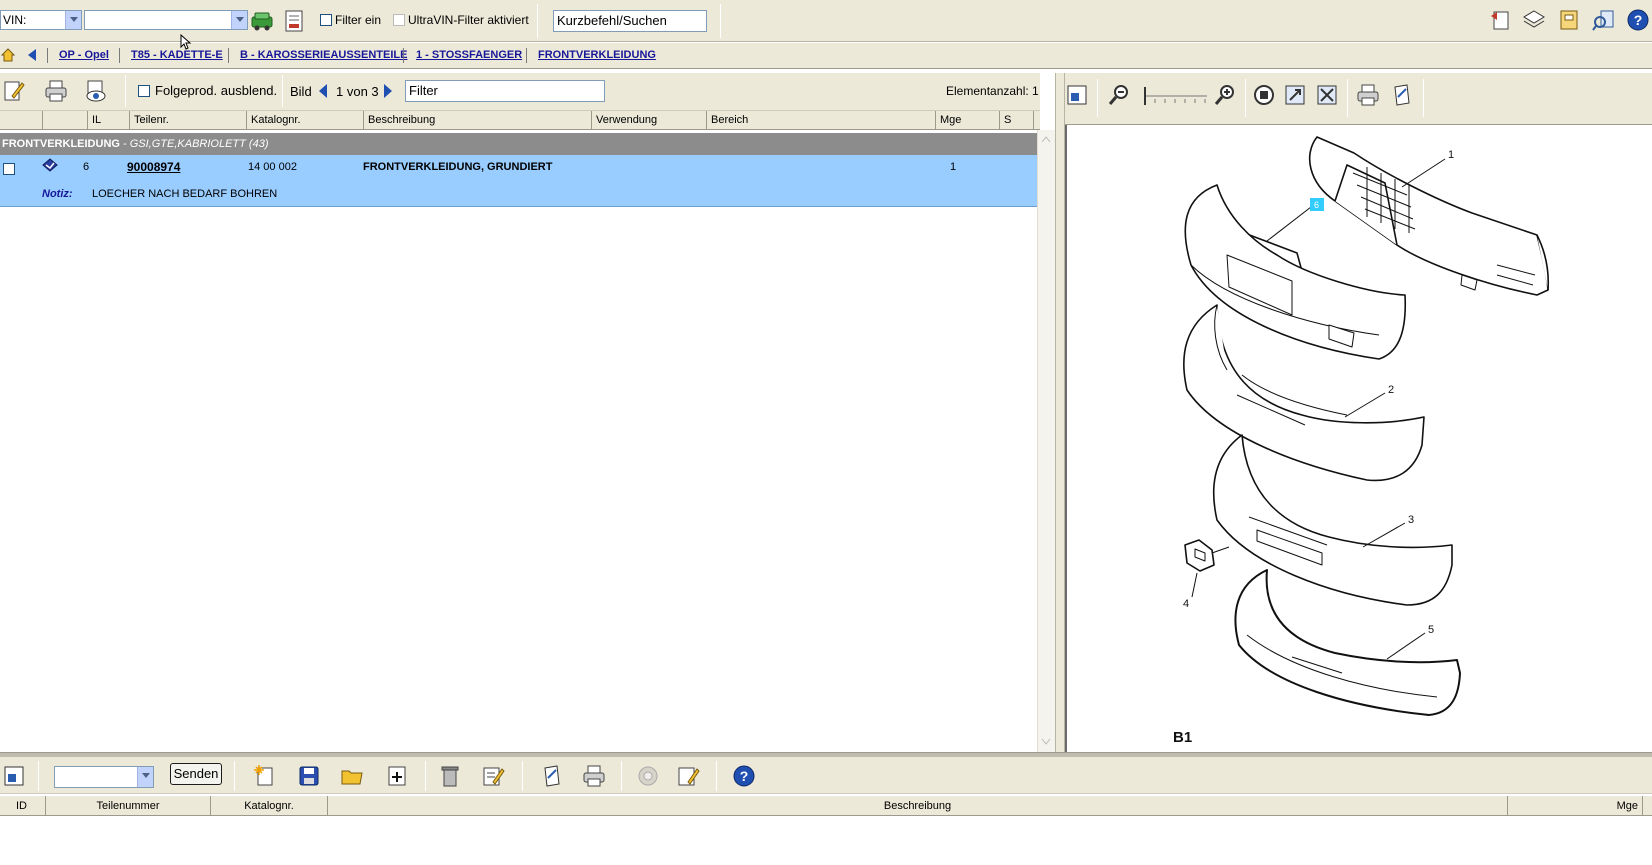  I want to click on preview-icon, so click(96, 91).